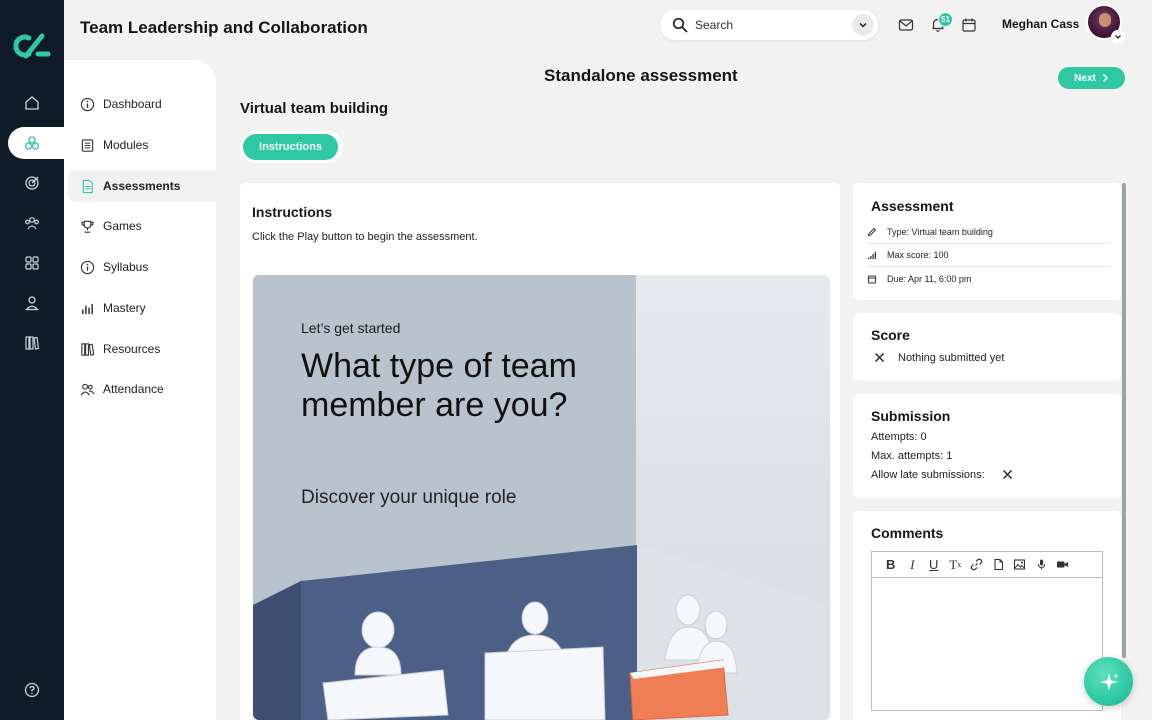 This screenshot has width=1152, height=720. What do you see at coordinates (87, 145) in the screenshot?
I see `list-icon` at bounding box center [87, 145].